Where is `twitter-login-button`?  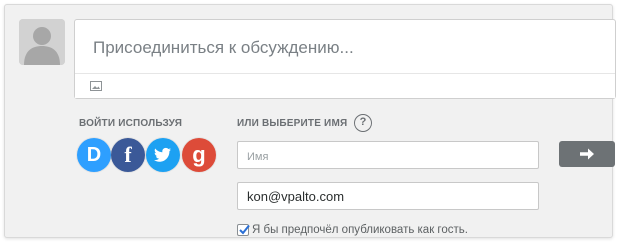
twitter-login-button is located at coordinates (163, 155).